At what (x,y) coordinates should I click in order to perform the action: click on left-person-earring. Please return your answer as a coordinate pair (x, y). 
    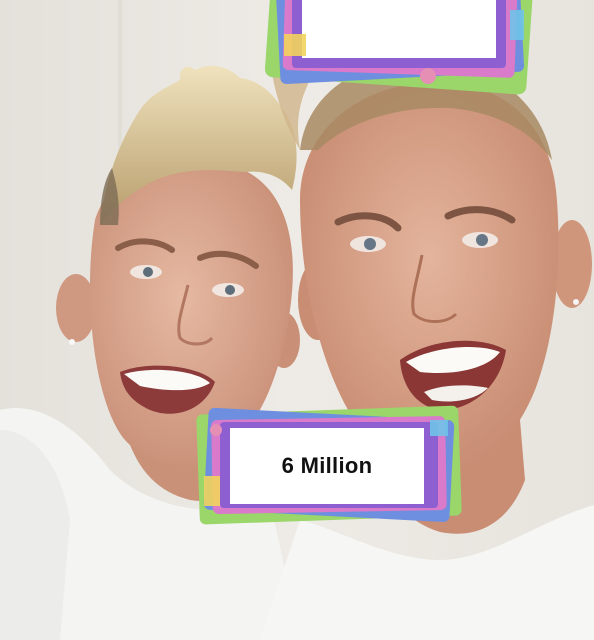
    Looking at the image, I should click on (72, 342).